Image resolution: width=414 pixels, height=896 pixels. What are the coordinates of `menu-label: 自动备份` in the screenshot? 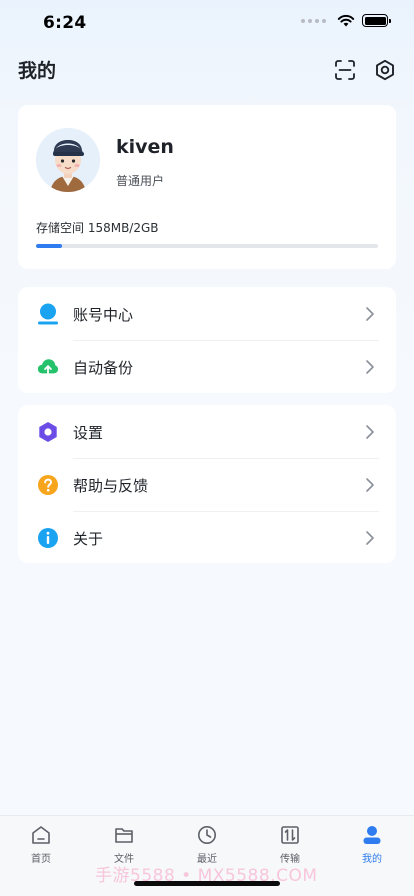 It's located at (103, 368).